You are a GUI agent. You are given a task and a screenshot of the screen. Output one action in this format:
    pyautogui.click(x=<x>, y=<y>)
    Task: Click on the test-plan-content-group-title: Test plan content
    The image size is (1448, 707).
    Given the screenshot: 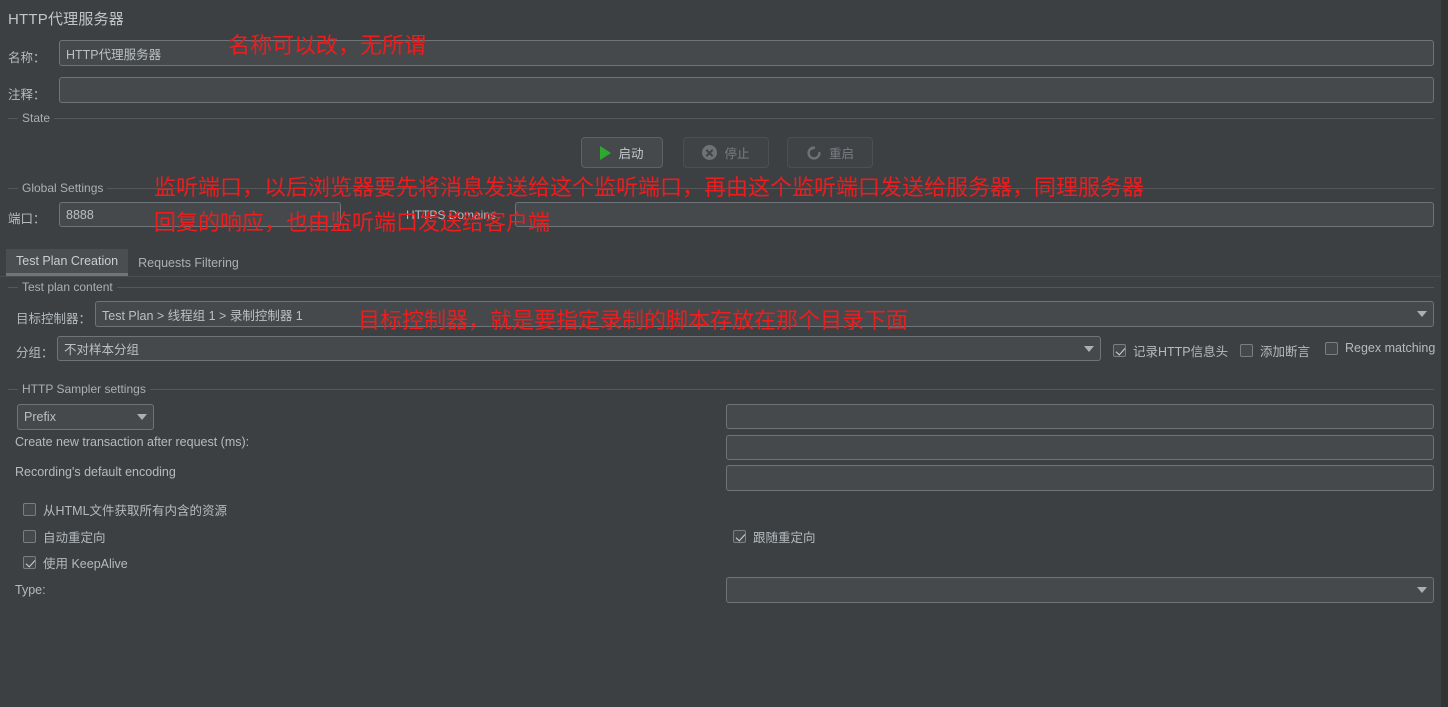 What is the action you would take?
    pyautogui.click(x=67, y=287)
    